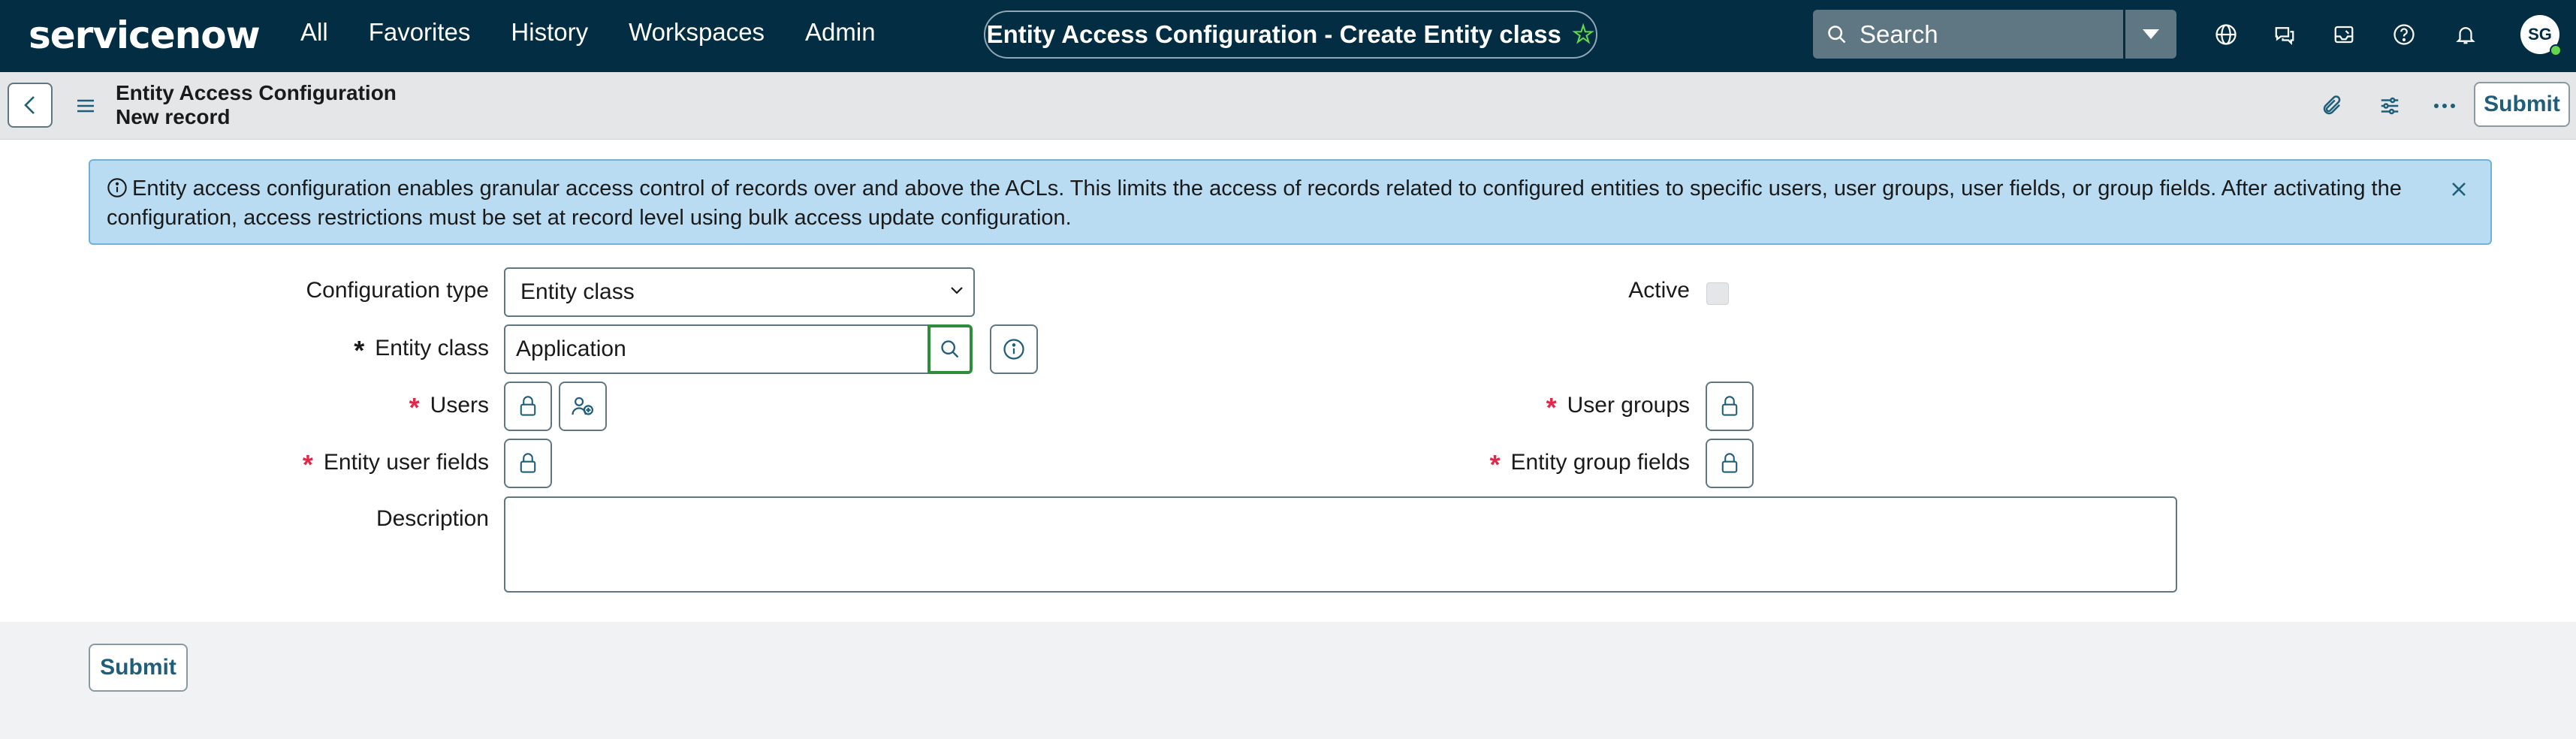 The height and width of the screenshot is (739, 2576). I want to click on entity-class-input: Application, so click(716, 349).